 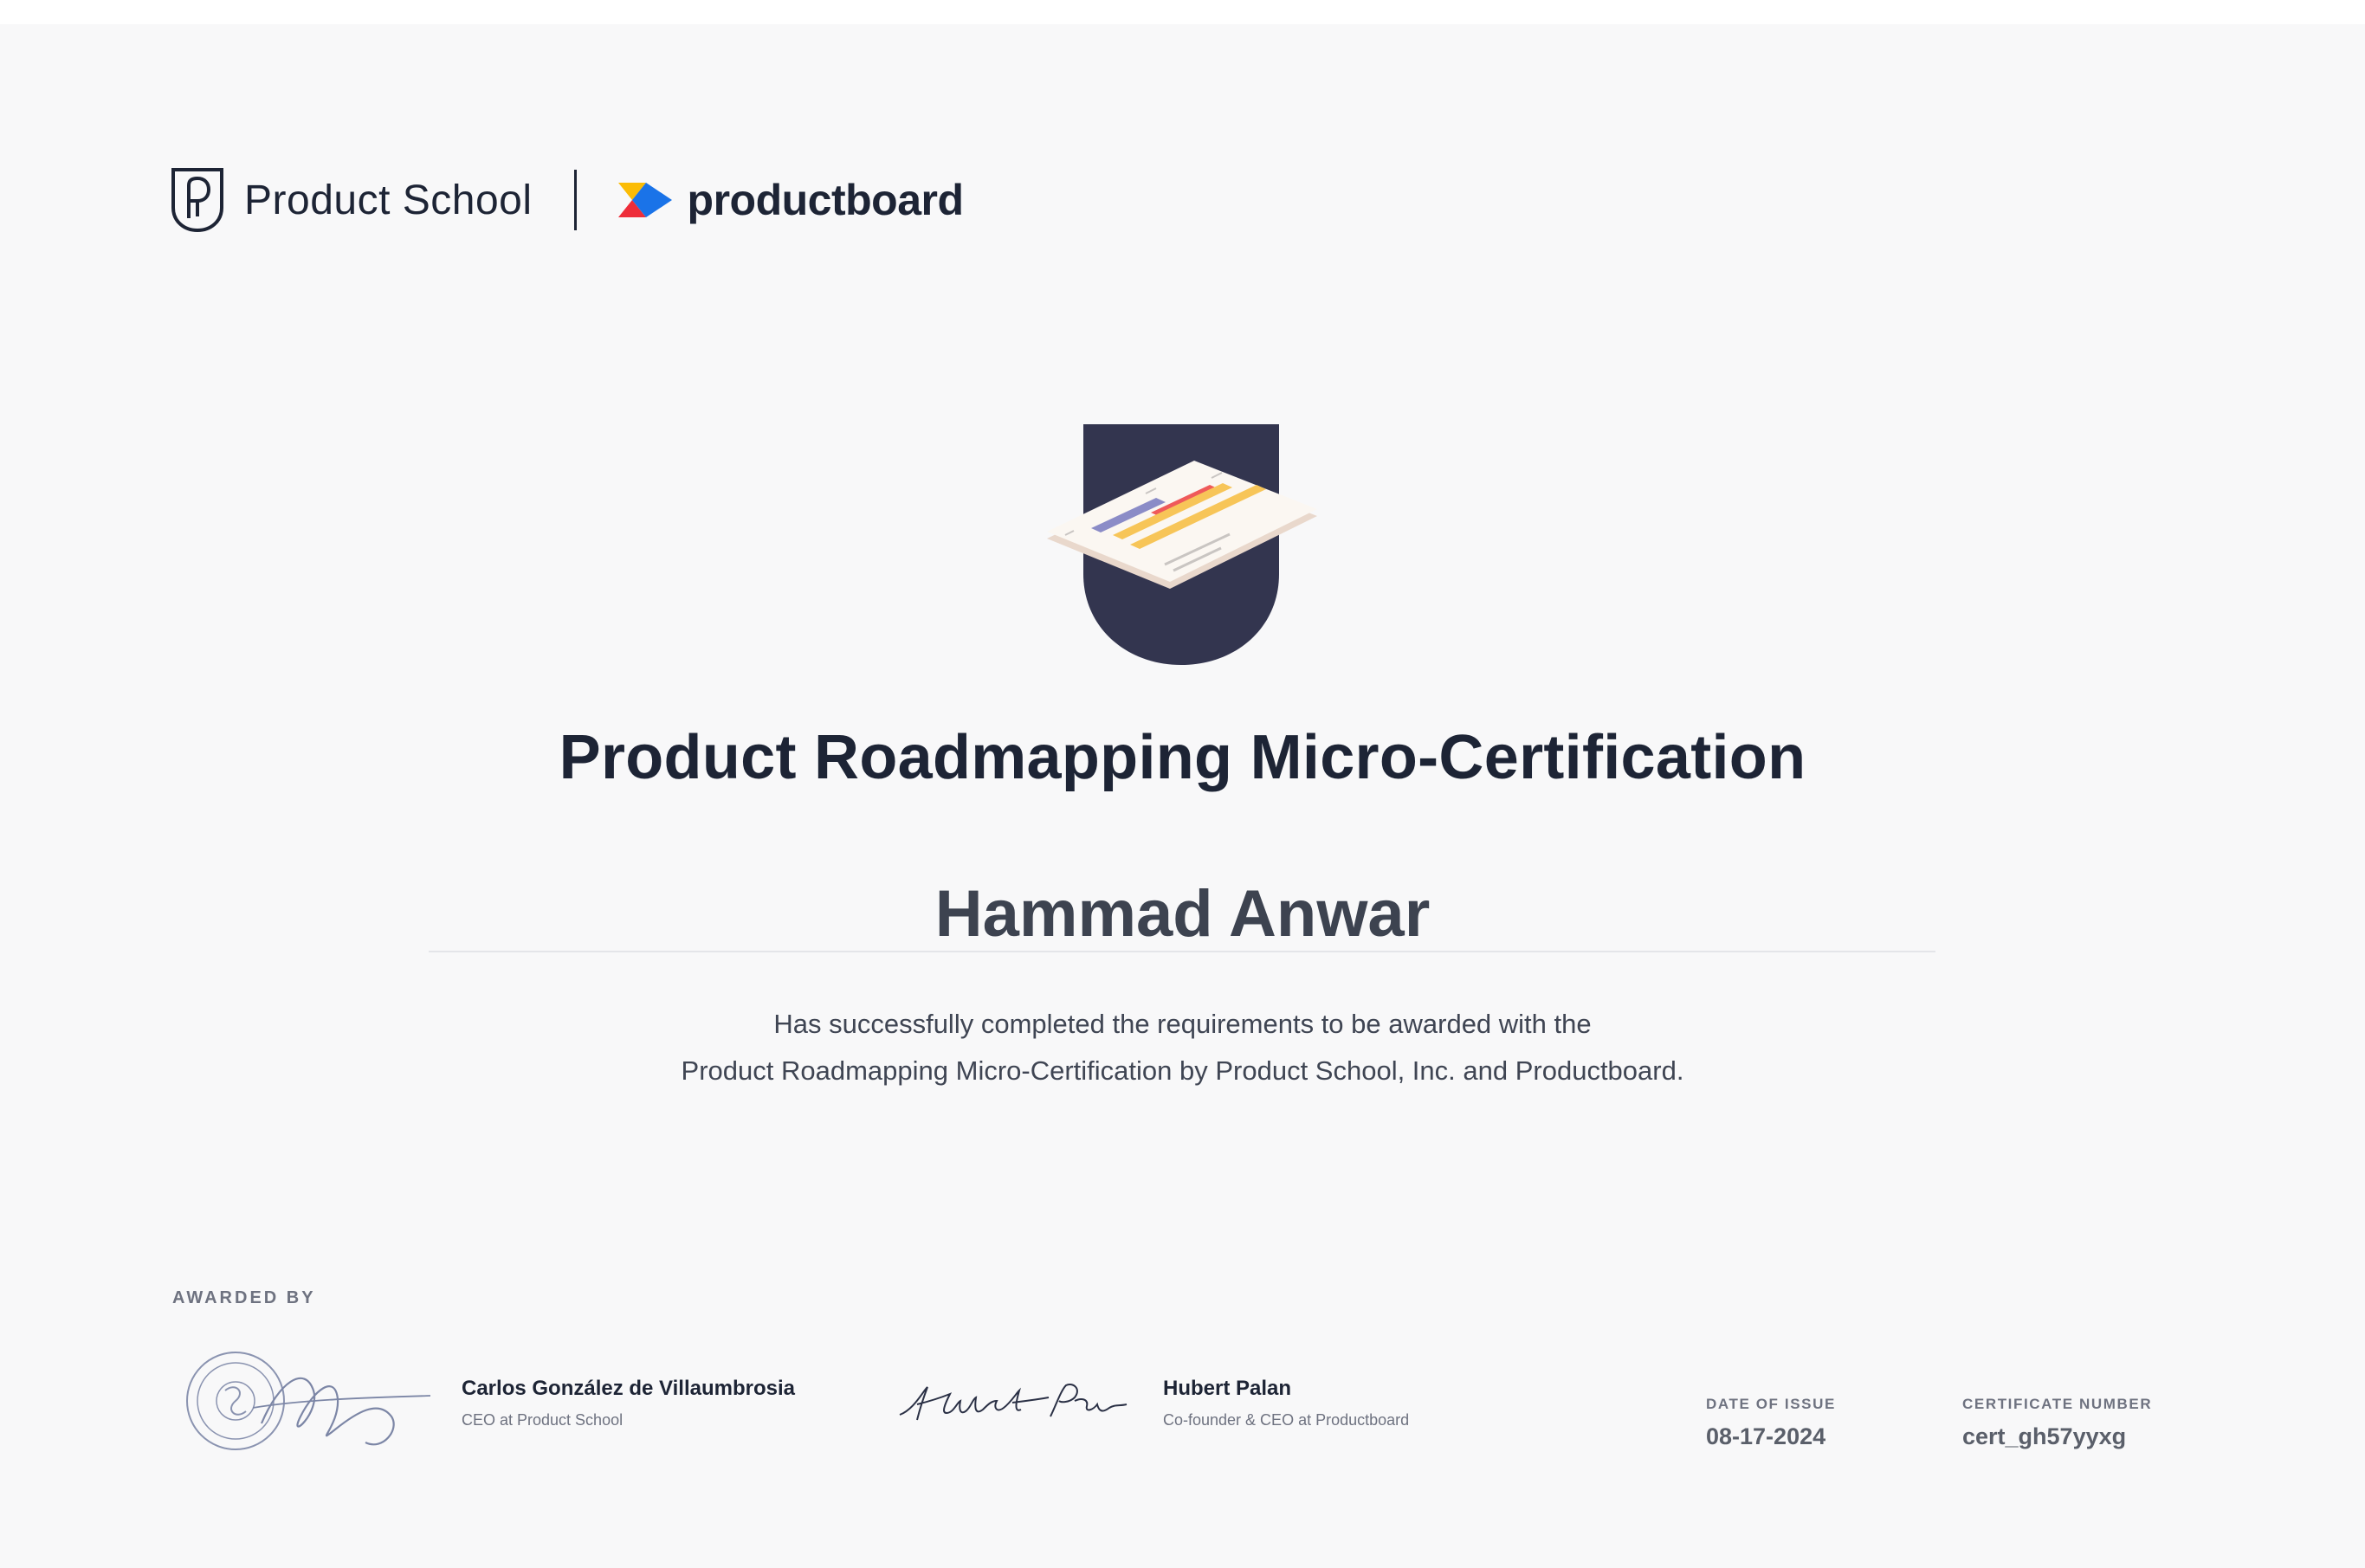 What do you see at coordinates (1182, 914) in the screenshot?
I see `recipient-name: Hammad Anwar` at bounding box center [1182, 914].